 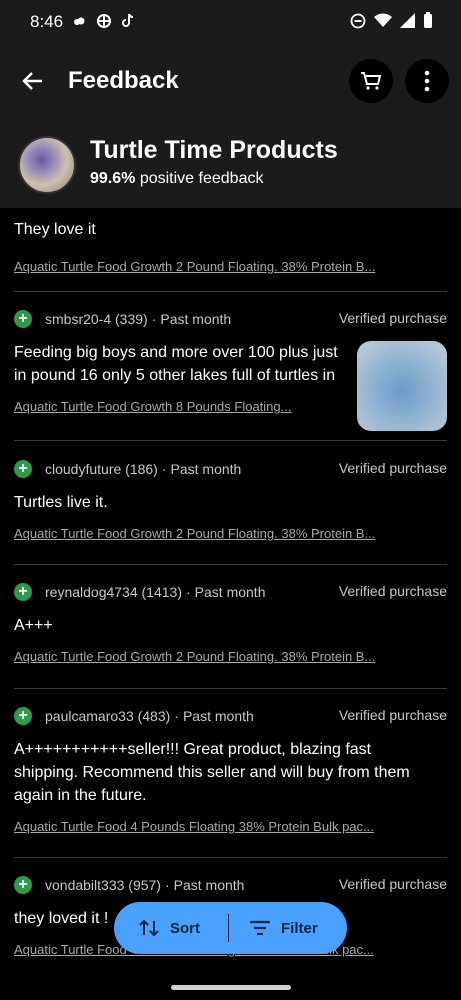 I want to click on cart-button, so click(x=371, y=81).